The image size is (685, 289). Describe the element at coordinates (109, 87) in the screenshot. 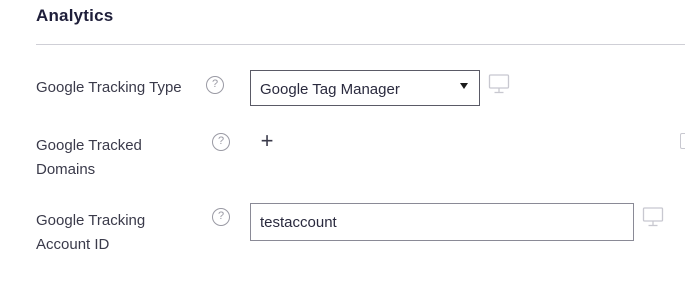

I see `tracking-type-label: Google Tracking Type` at that location.